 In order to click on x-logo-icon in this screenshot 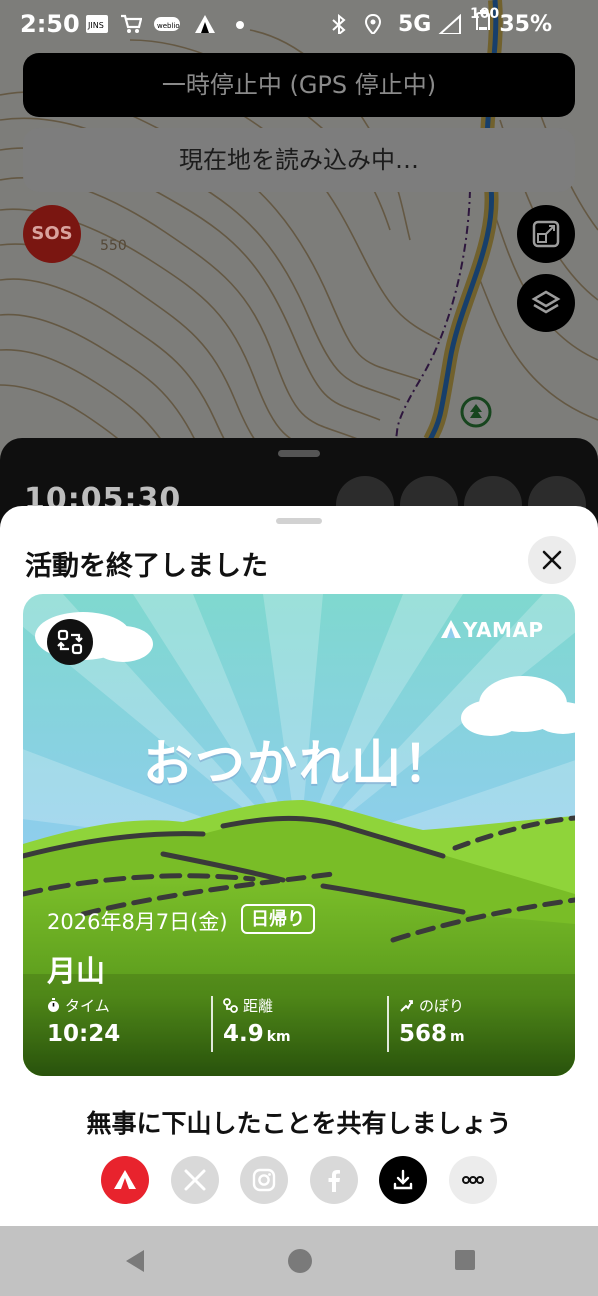, I will do `click(195, 1180)`.